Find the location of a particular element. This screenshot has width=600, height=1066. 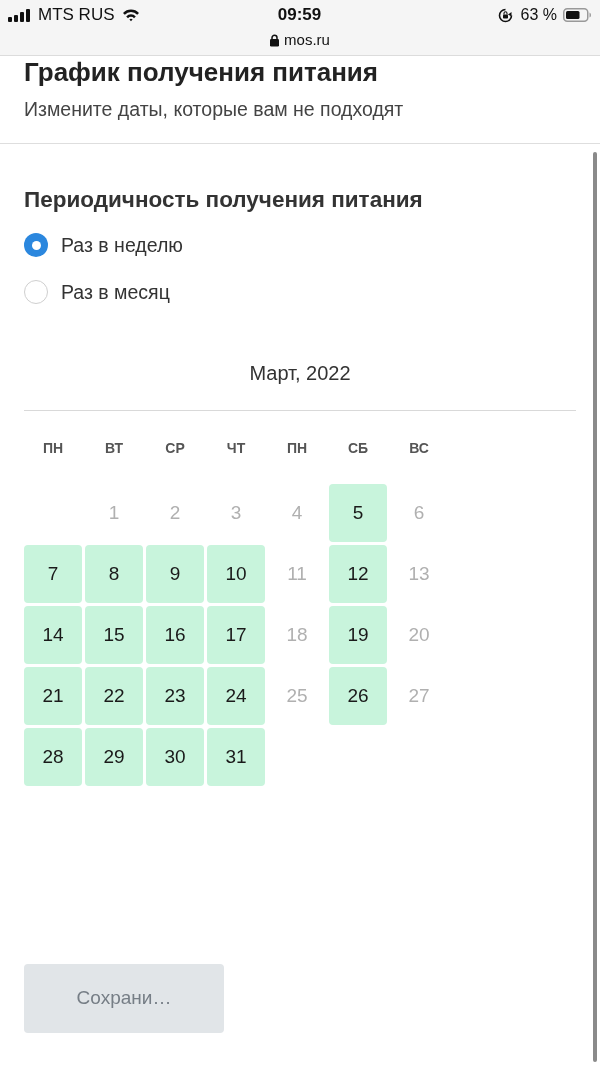

page-title: График получения питания is located at coordinates (201, 72).